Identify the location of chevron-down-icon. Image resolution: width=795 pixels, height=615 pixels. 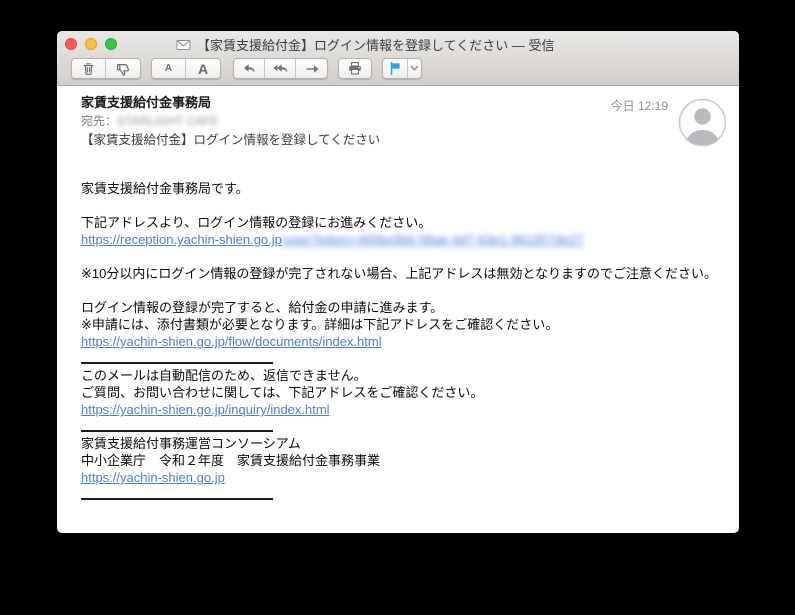
(414, 68).